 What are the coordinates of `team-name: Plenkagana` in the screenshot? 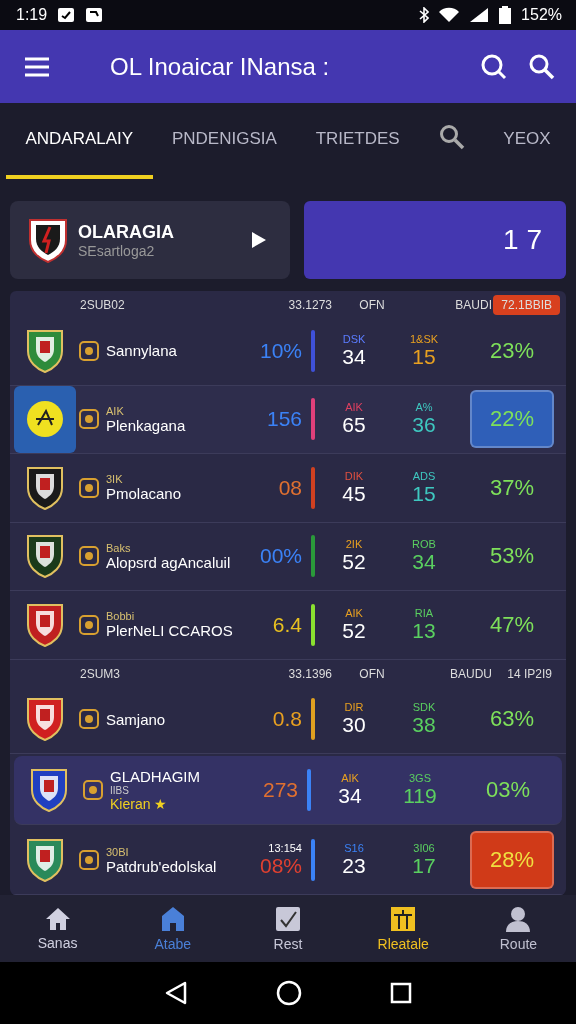 It's located at (146, 425).